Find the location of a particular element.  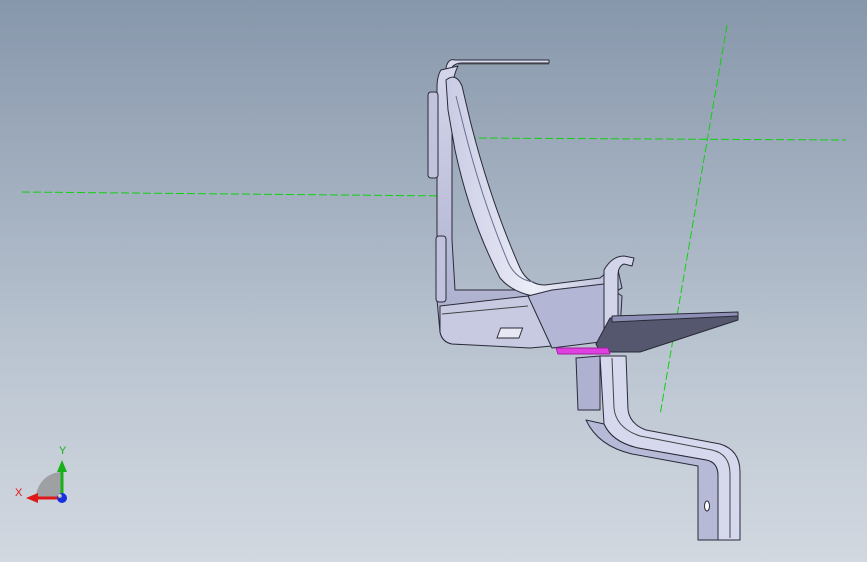

triad-origin-sphere is located at coordinates (60, 496).